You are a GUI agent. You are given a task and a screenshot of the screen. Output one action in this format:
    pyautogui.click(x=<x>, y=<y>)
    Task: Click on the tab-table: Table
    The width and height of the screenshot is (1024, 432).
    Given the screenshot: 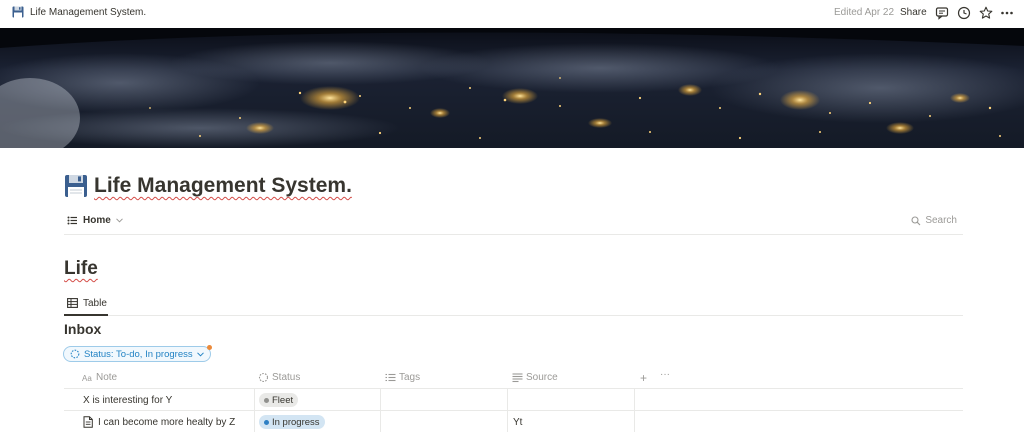 What is the action you would take?
    pyautogui.click(x=86, y=304)
    